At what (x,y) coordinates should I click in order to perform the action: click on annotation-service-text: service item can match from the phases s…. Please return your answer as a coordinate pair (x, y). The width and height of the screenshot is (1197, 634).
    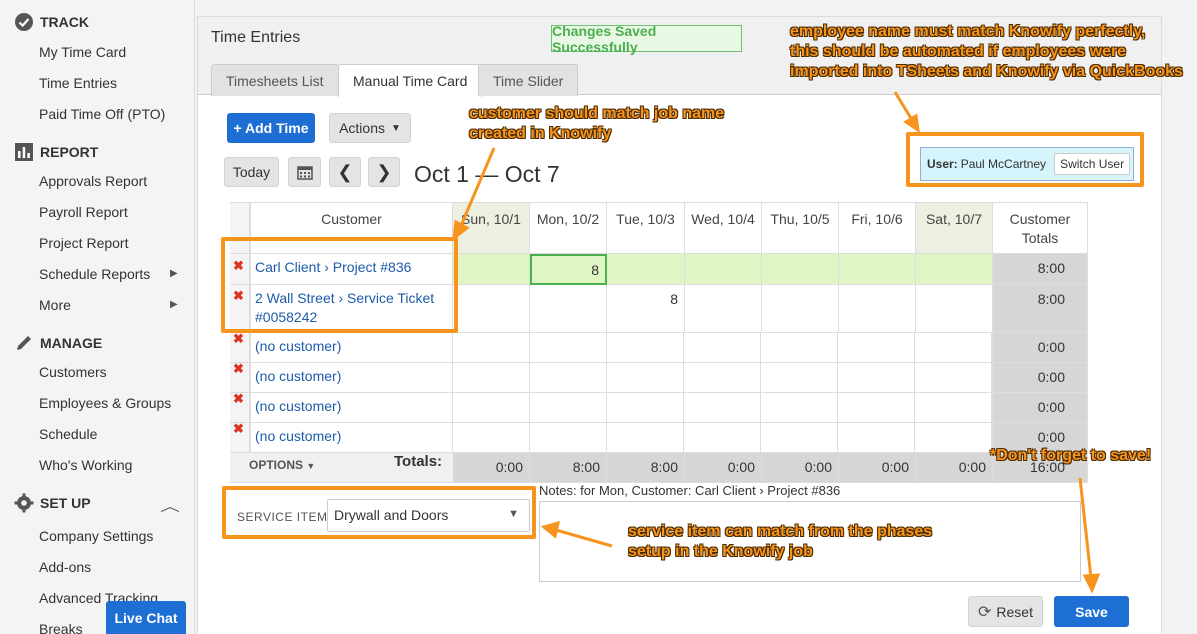
    Looking at the image, I should click on (780, 541).